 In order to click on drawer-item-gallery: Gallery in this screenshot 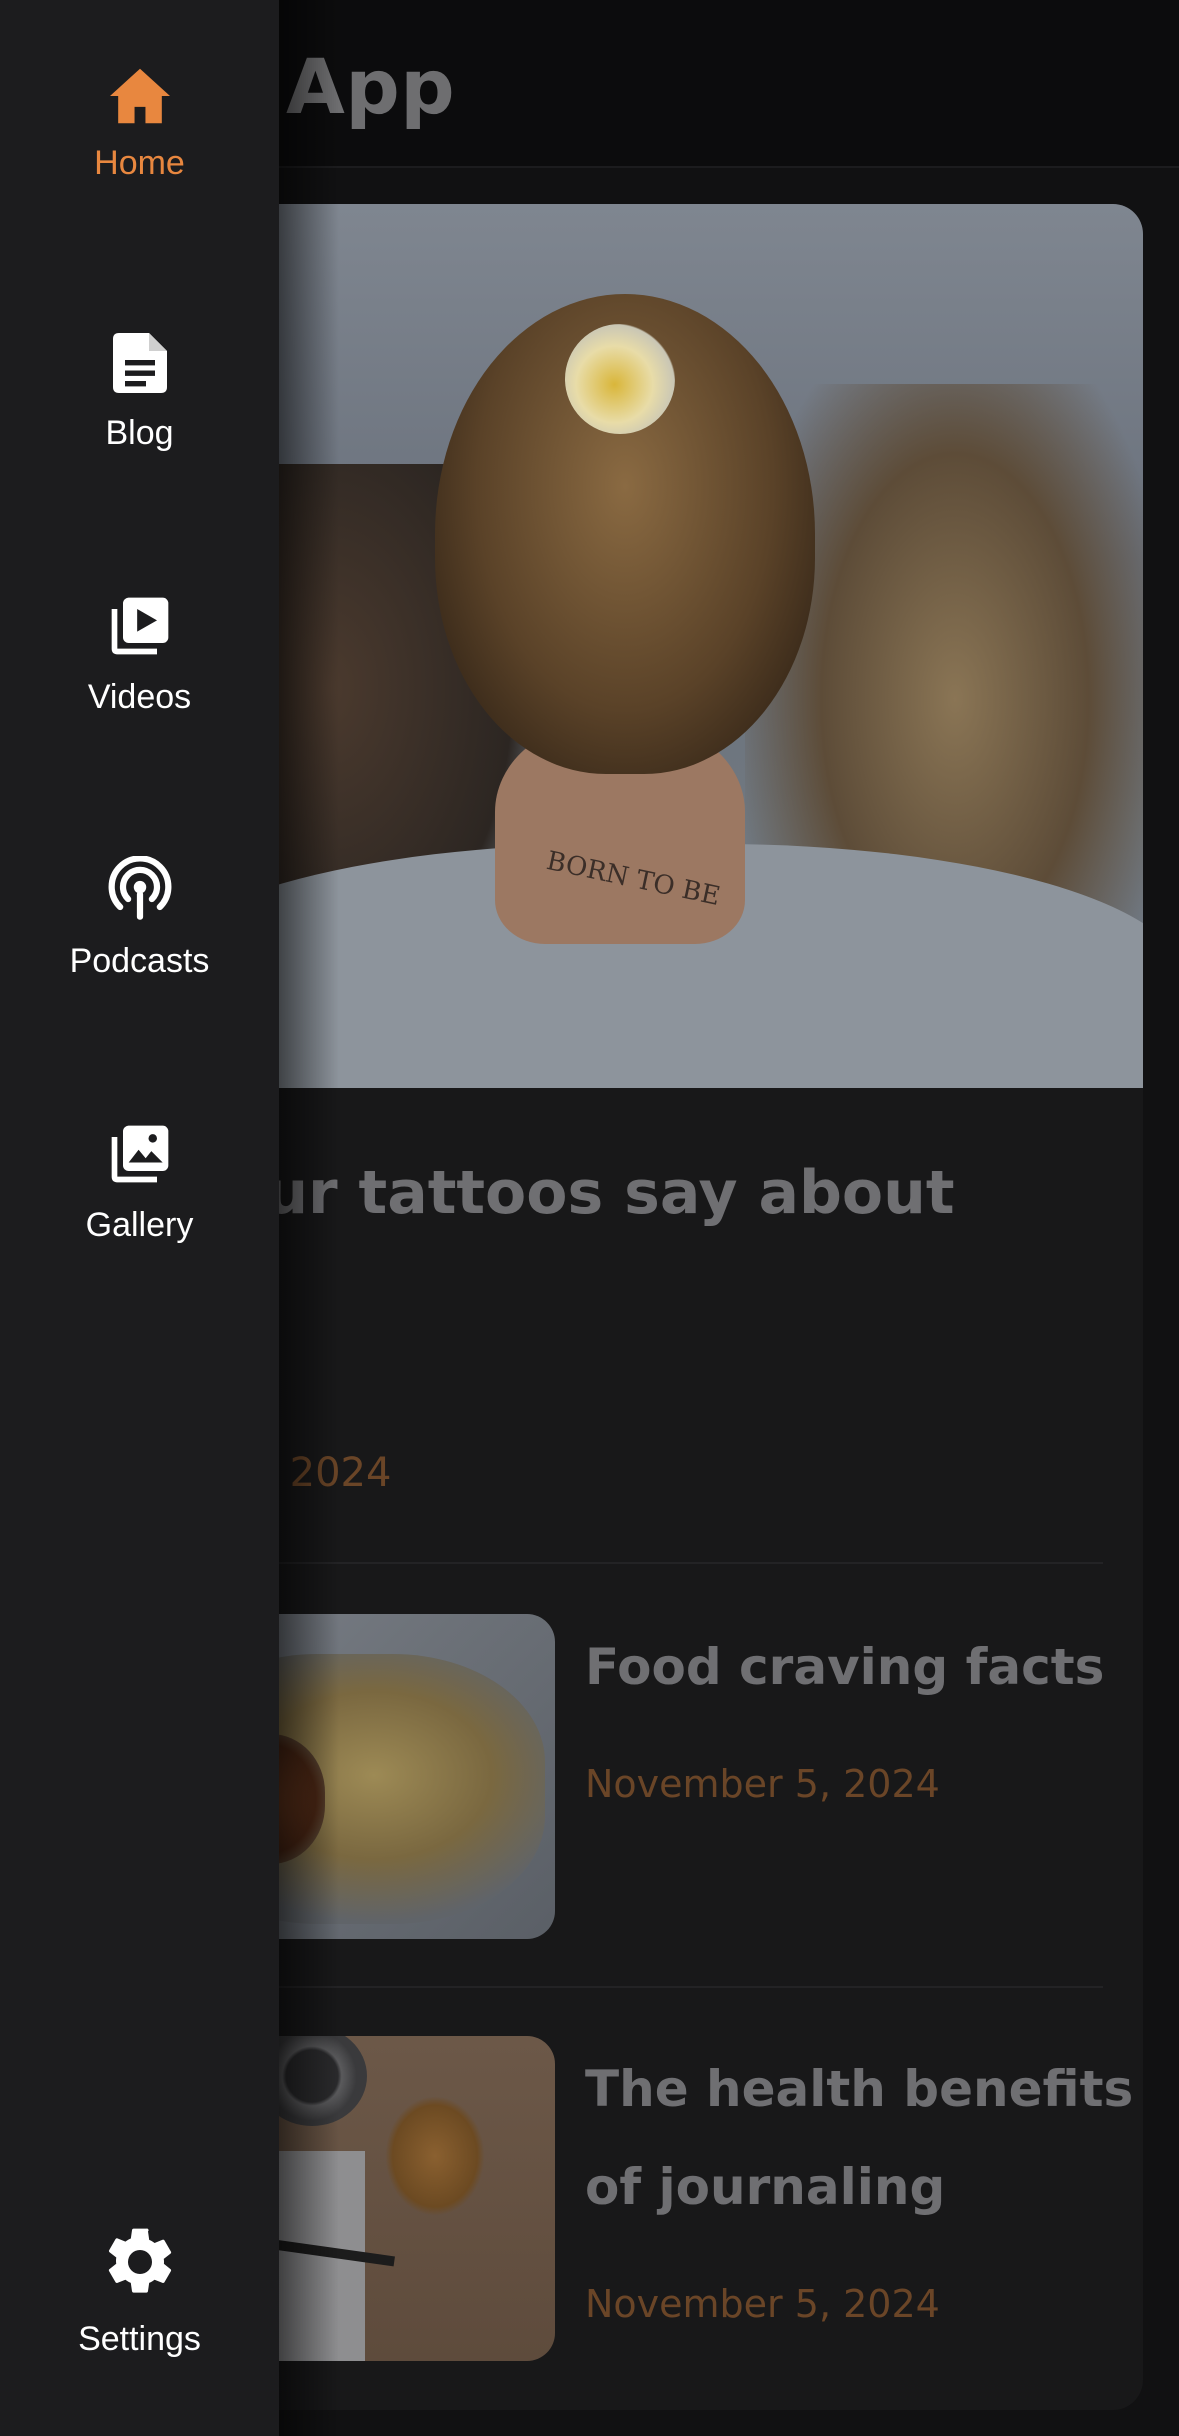, I will do `click(139, 1182)`.